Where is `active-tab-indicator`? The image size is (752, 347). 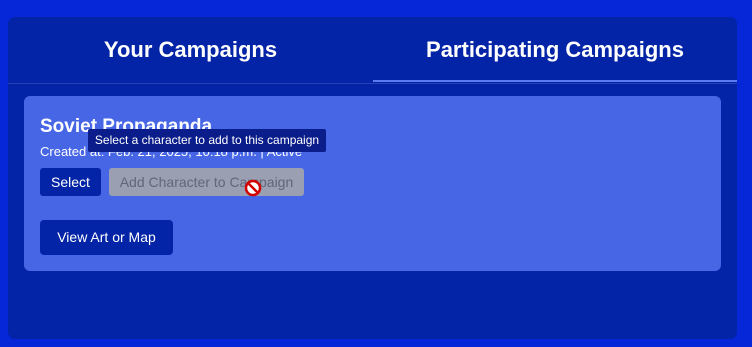
active-tab-indicator is located at coordinates (555, 81).